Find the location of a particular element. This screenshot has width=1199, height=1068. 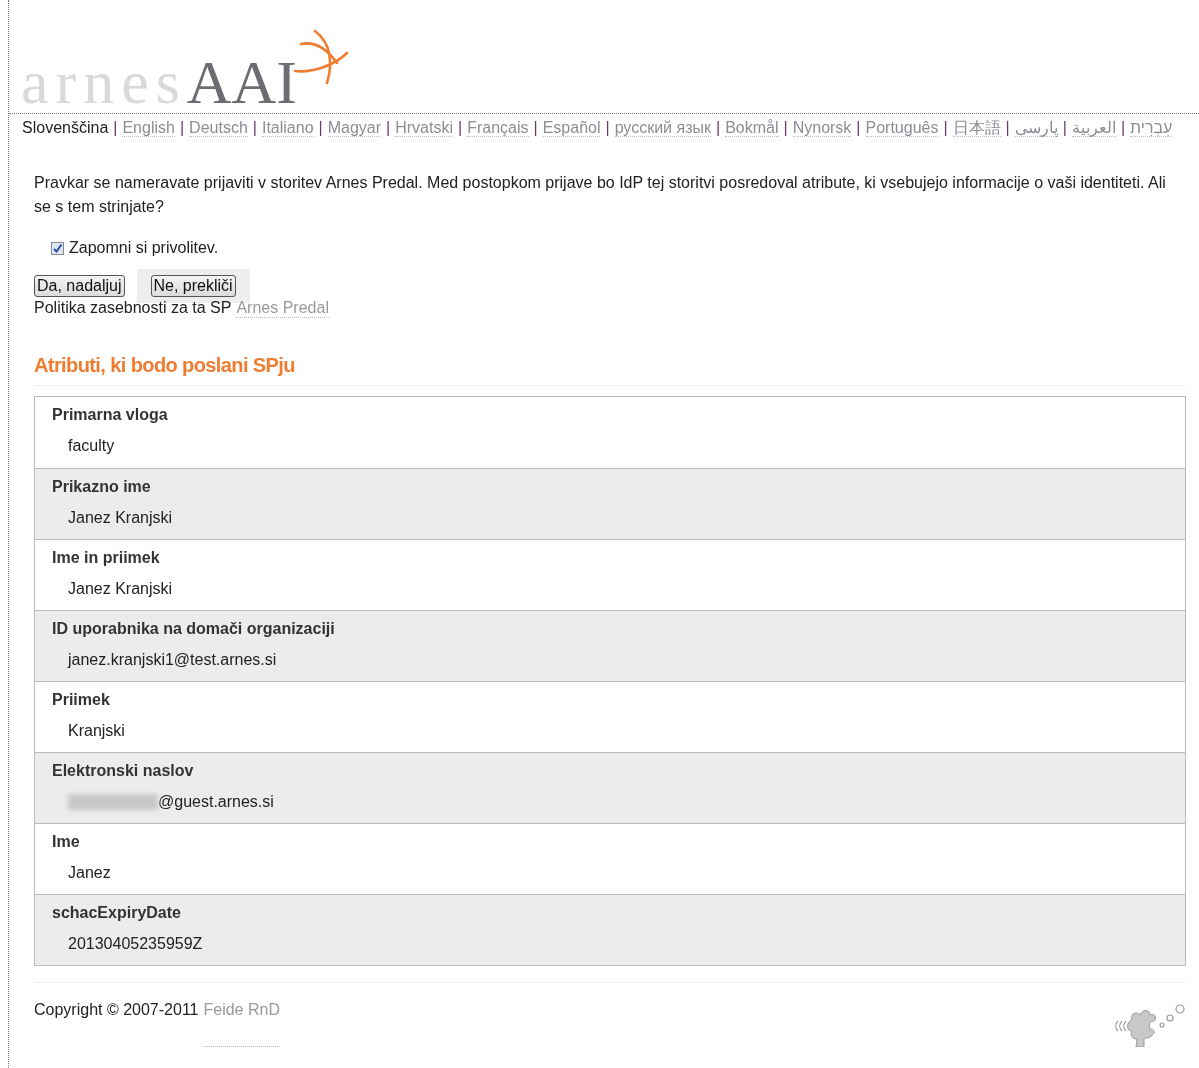

logo-text: AAI is located at coordinates (241, 80).